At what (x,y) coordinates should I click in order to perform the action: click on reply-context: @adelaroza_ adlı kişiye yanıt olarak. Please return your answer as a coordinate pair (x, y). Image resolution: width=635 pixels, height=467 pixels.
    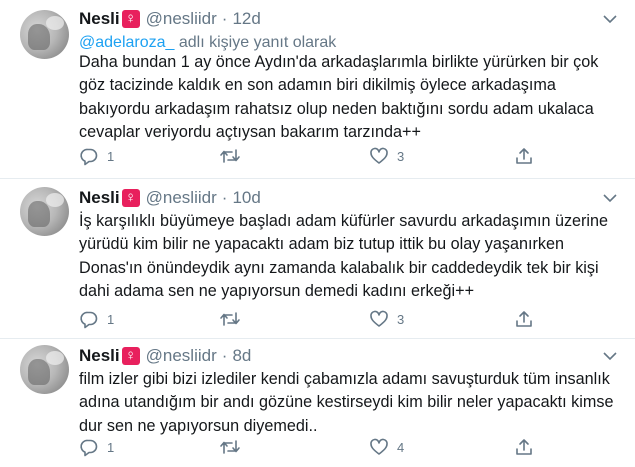
    Looking at the image, I should click on (207, 43).